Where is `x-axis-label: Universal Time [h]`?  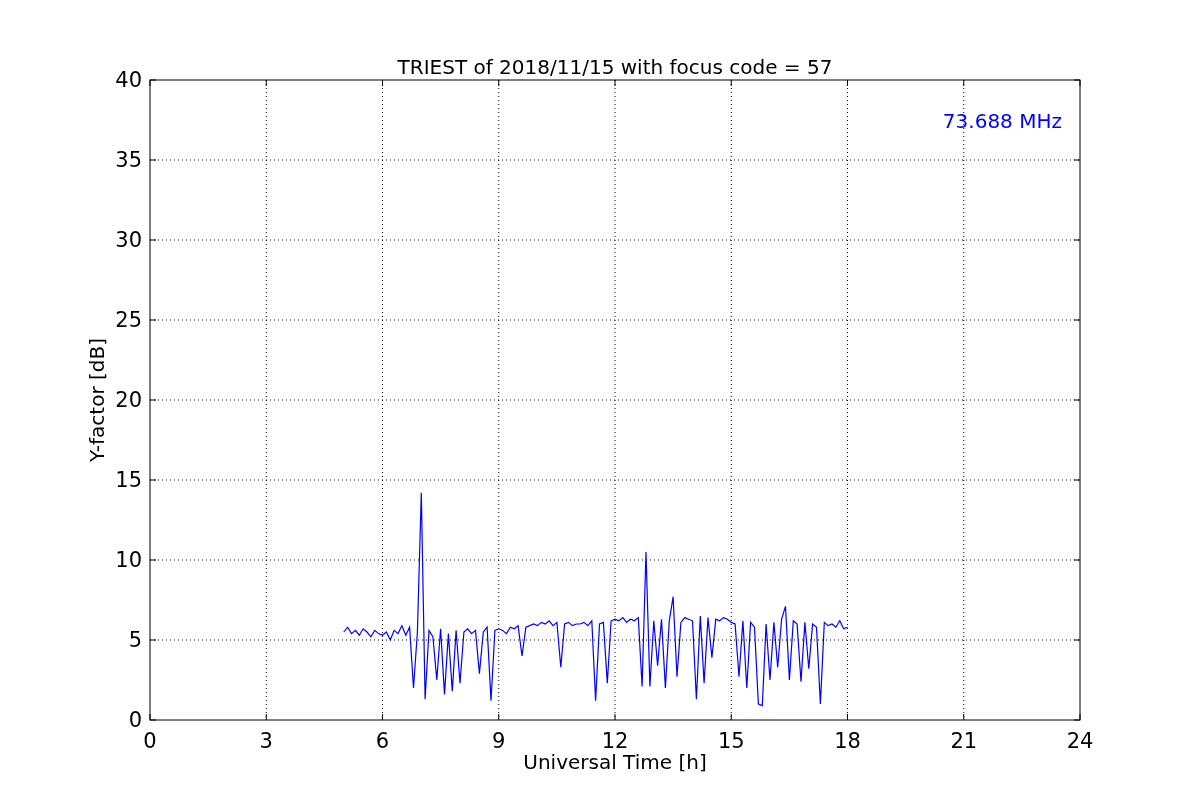
x-axis-label: Universal Time [h] is located at coordinates (615, 762).